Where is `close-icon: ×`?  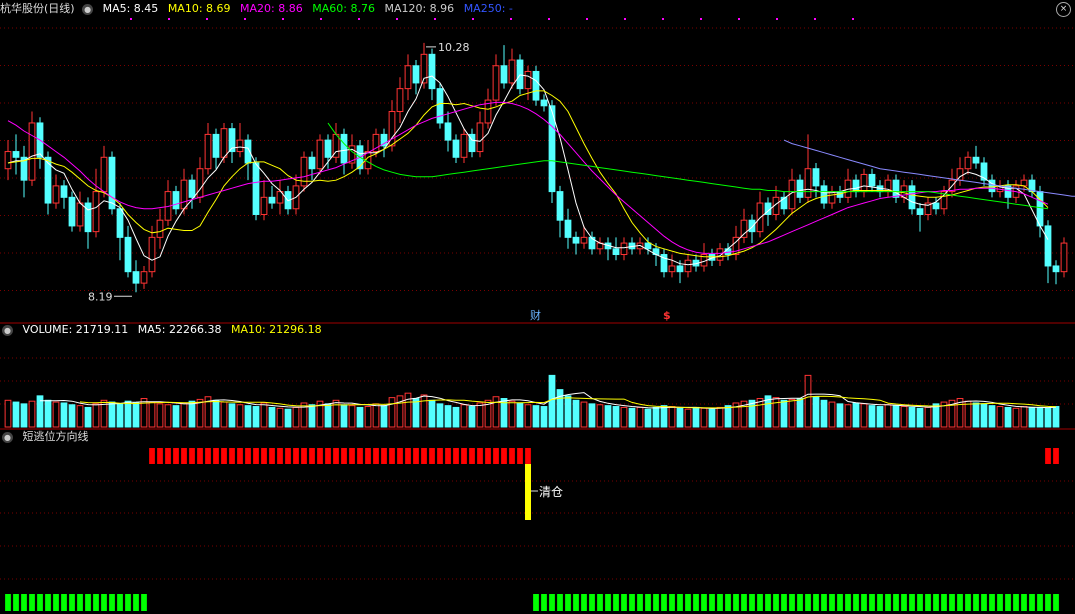
close-icon: × is located at coordinates (1063, 9).